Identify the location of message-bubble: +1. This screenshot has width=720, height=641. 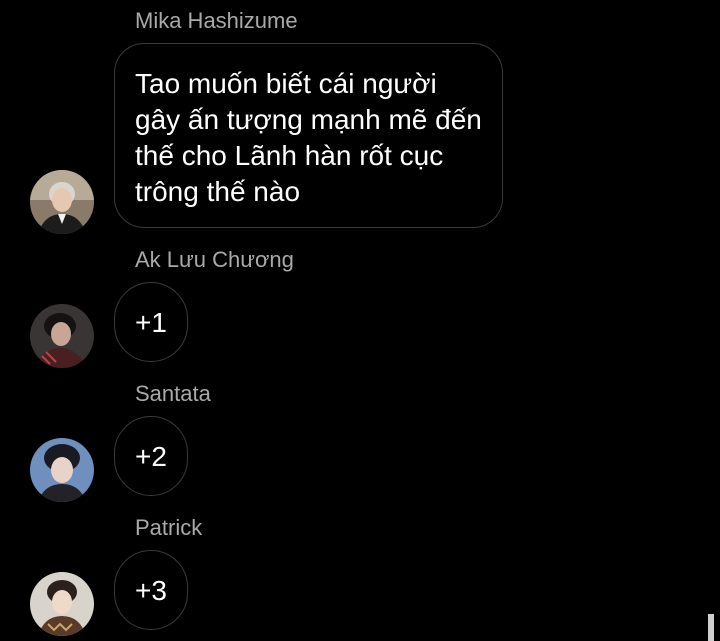
(151, 322).